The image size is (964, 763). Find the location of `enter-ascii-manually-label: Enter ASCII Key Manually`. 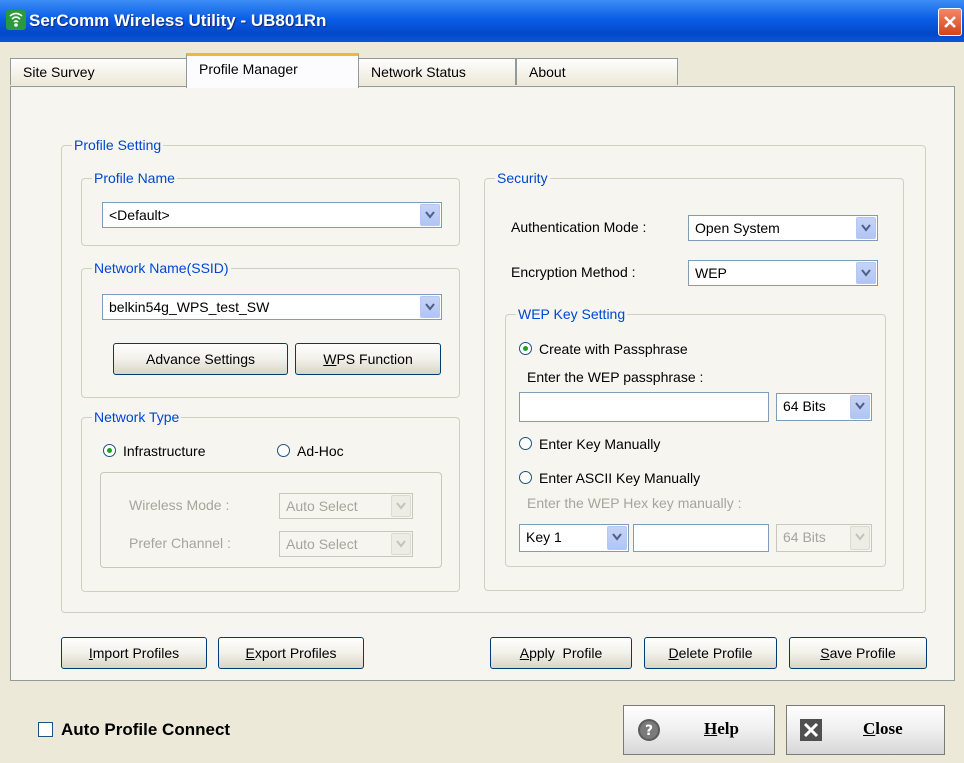

enter-ascii-manually-label: Enter ASCII Key Manually is located at coordinates (620, 478).